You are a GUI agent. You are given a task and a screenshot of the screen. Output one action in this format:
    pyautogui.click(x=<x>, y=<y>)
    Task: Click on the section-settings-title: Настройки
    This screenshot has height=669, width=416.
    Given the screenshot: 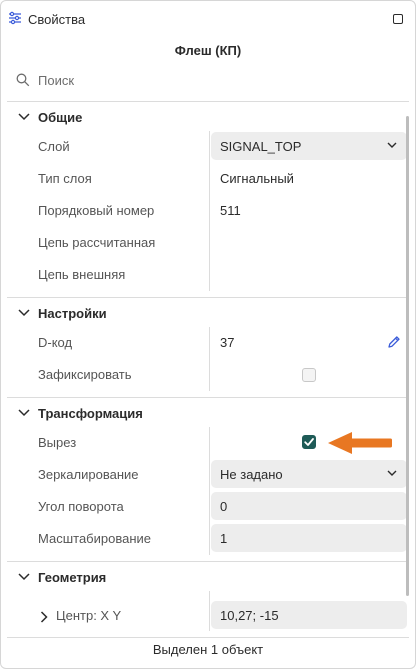 What is the action you would take?
    pyautogui.click(x=72, y=313)
    